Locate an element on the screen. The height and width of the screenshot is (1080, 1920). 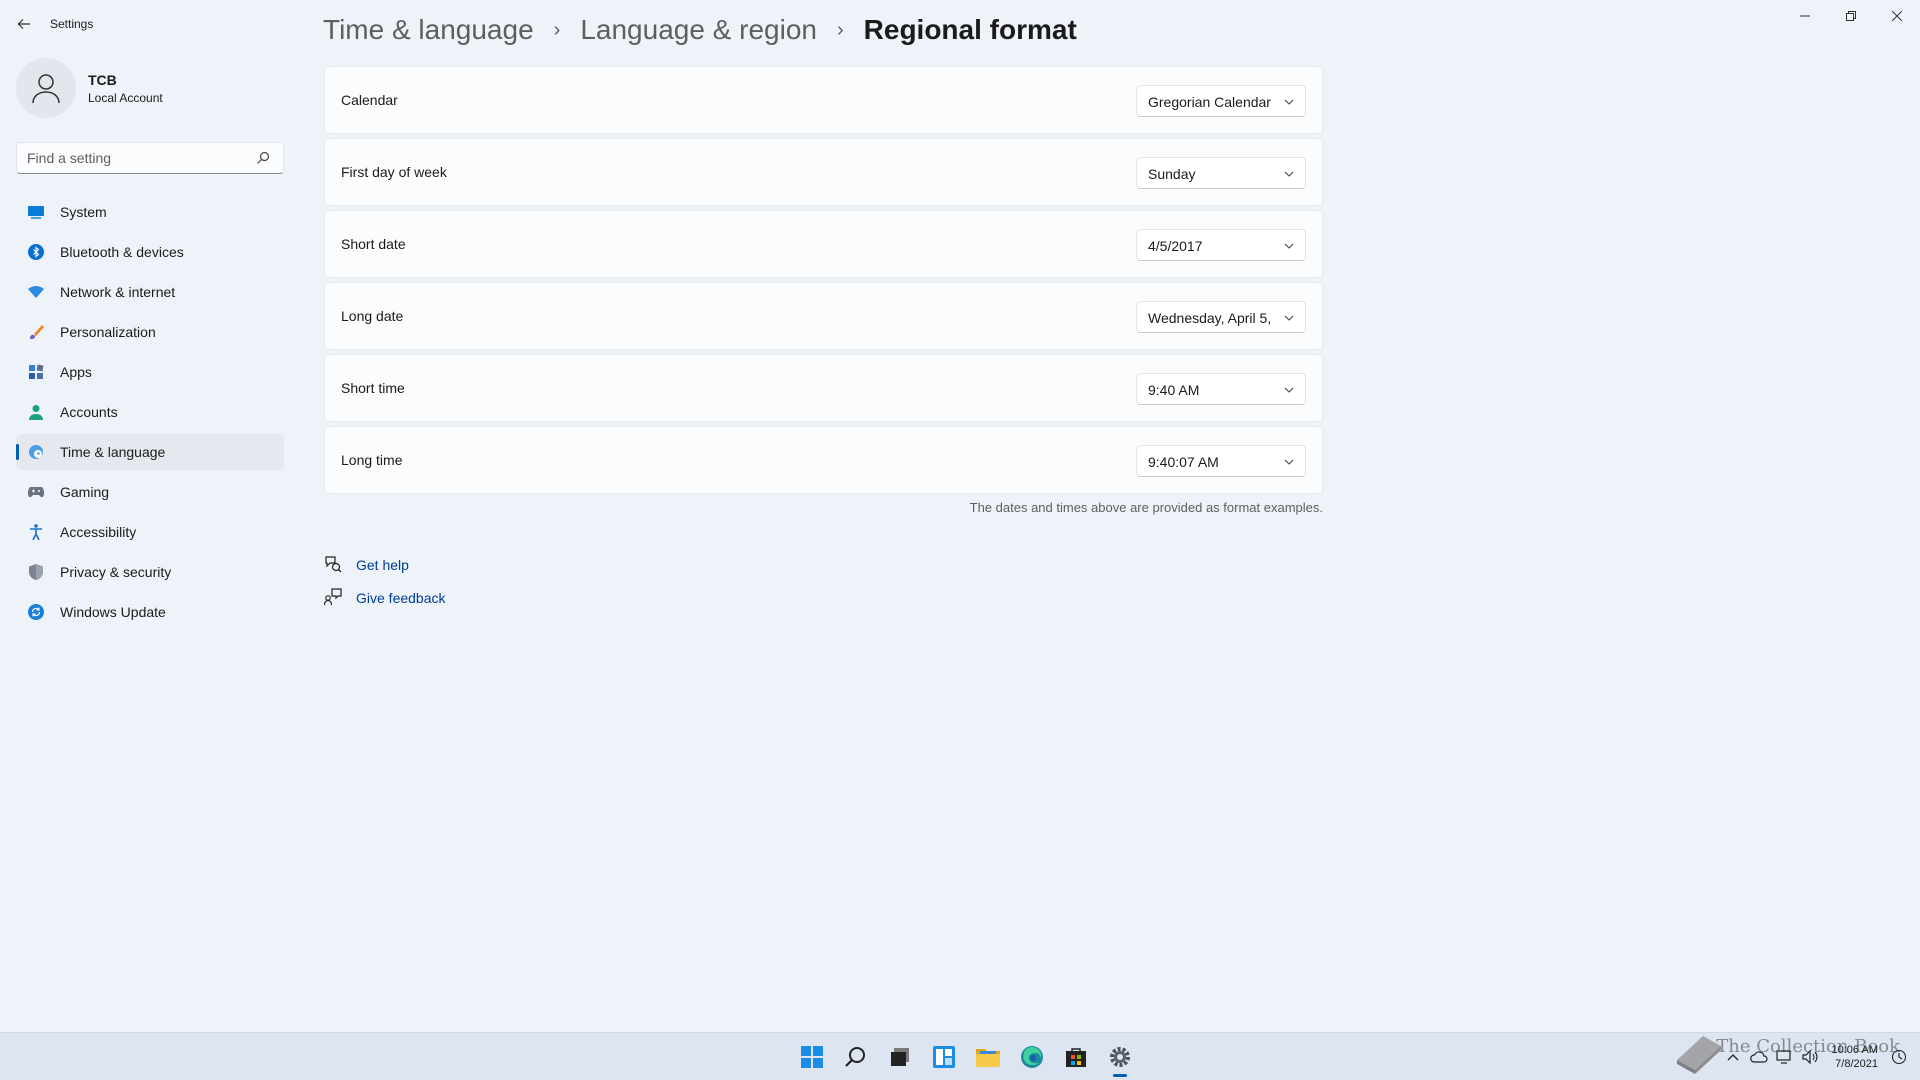
sidebar-item-gaming: Gaming is located at coordinates (150, 492).